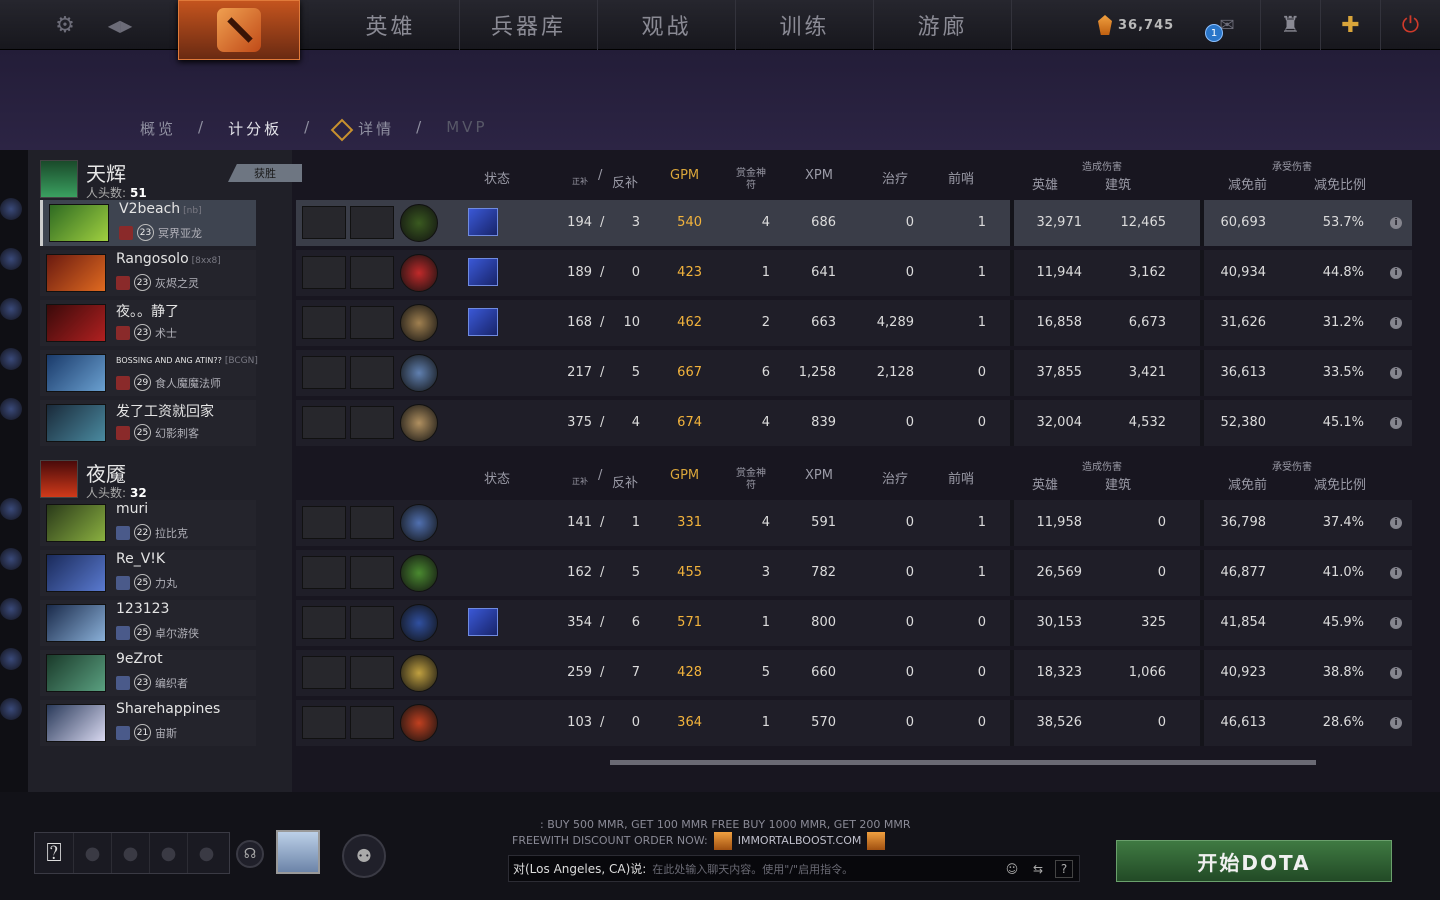  Describe the element at coordinates (689, 372) in the screenshot. I see `gpm-value: 667` at that location.